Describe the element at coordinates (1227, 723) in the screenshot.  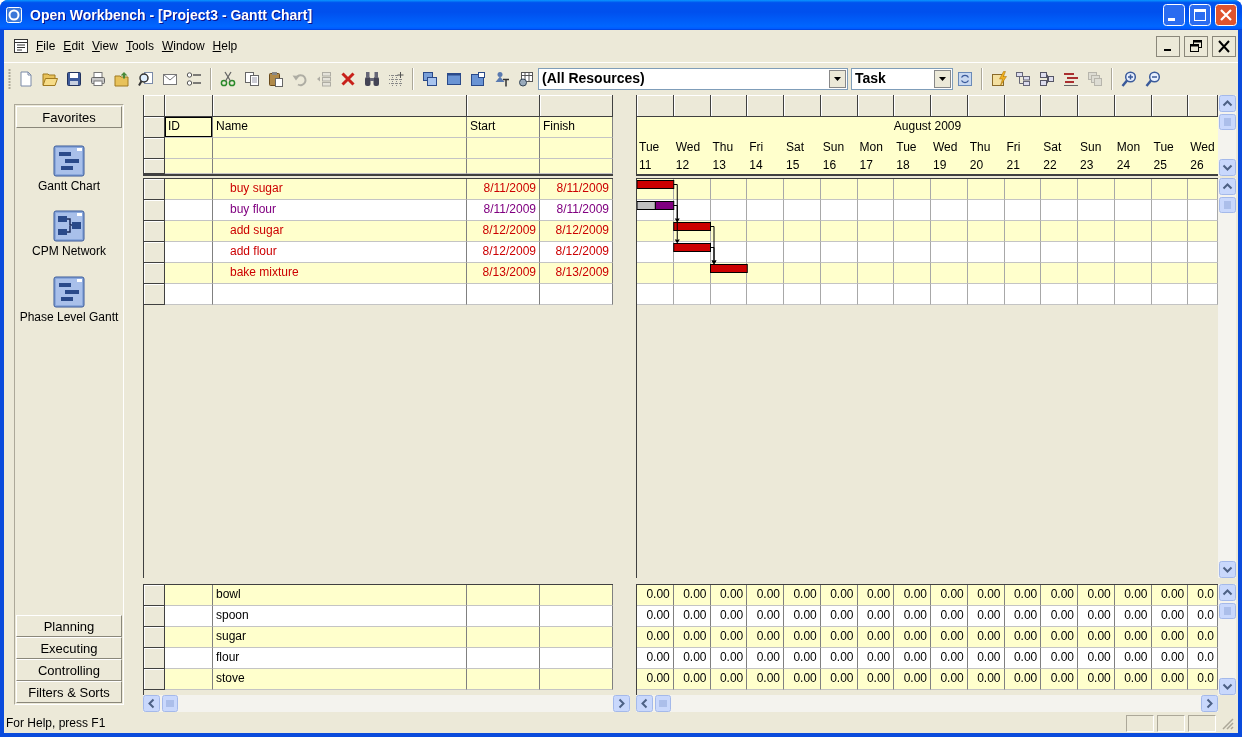
I see `resize-grip` at that location.